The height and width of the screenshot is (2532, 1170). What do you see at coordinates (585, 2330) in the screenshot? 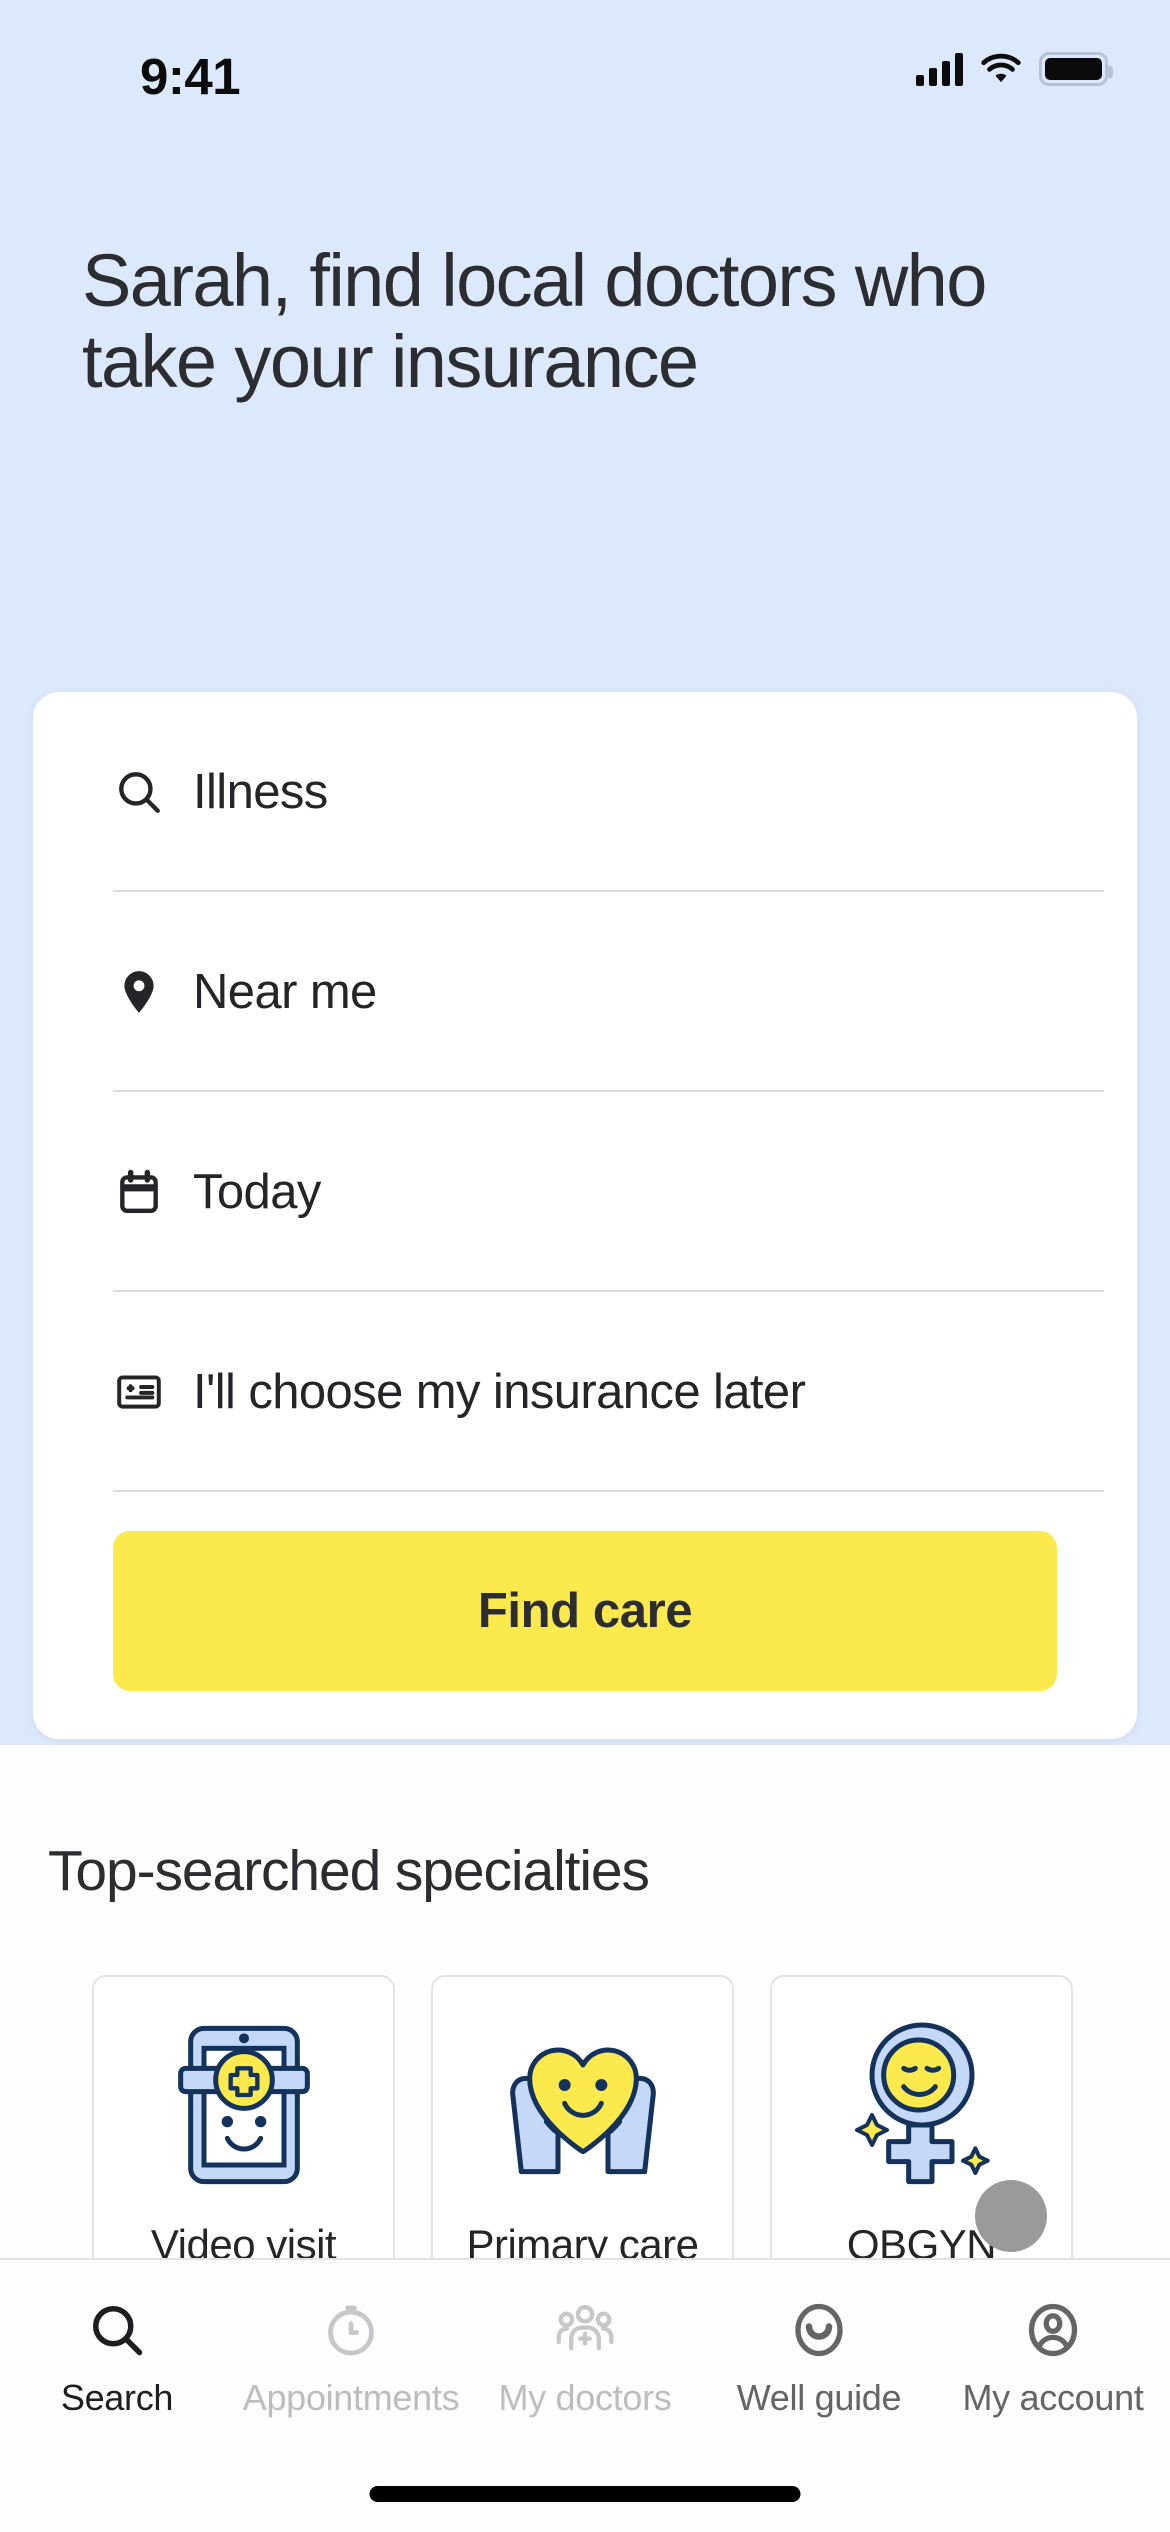
I see `people-plus-icon` at bounding box center [585, 2330].